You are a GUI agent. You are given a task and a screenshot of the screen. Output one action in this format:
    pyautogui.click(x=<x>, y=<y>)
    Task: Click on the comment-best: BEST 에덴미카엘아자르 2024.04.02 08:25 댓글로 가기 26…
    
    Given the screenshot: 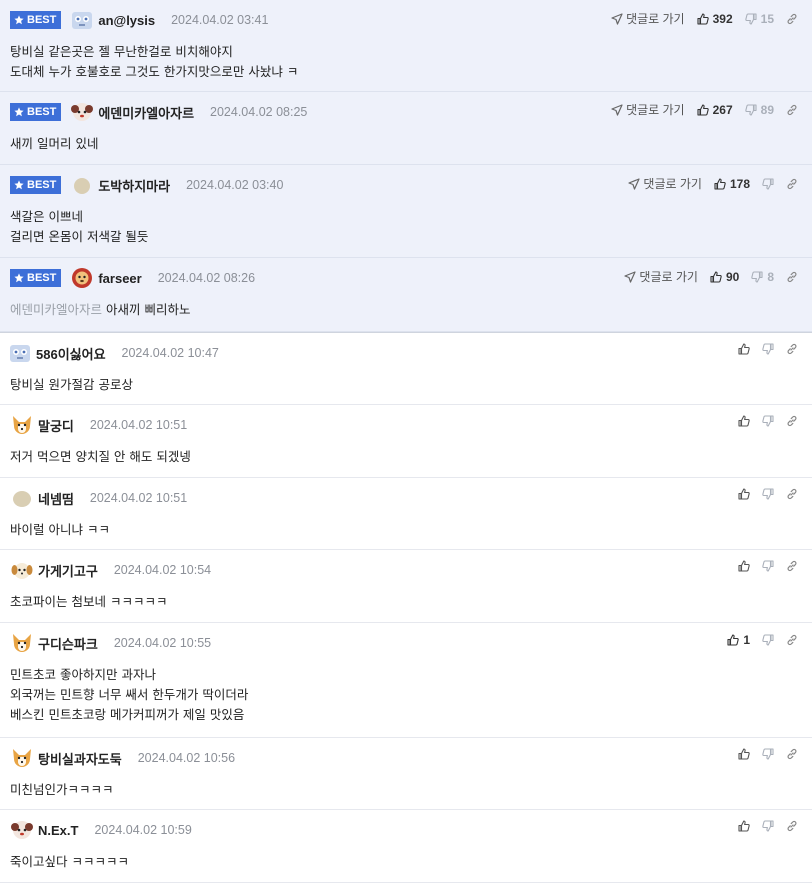 What is the action you would take?
    pyautogui.click(x=406, y=128)
    